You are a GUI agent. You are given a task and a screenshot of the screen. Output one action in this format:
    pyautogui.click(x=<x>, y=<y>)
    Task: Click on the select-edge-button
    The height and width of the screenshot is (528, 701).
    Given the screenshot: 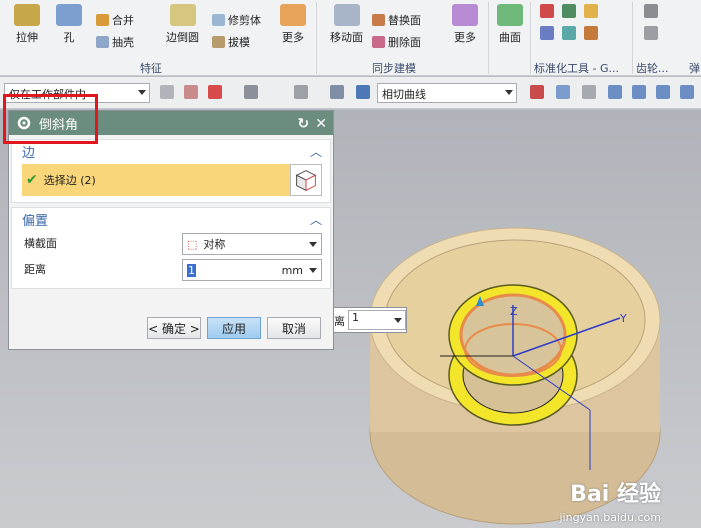 What is the action you would take?
    pyautogui.click(x=306, y=180)
    